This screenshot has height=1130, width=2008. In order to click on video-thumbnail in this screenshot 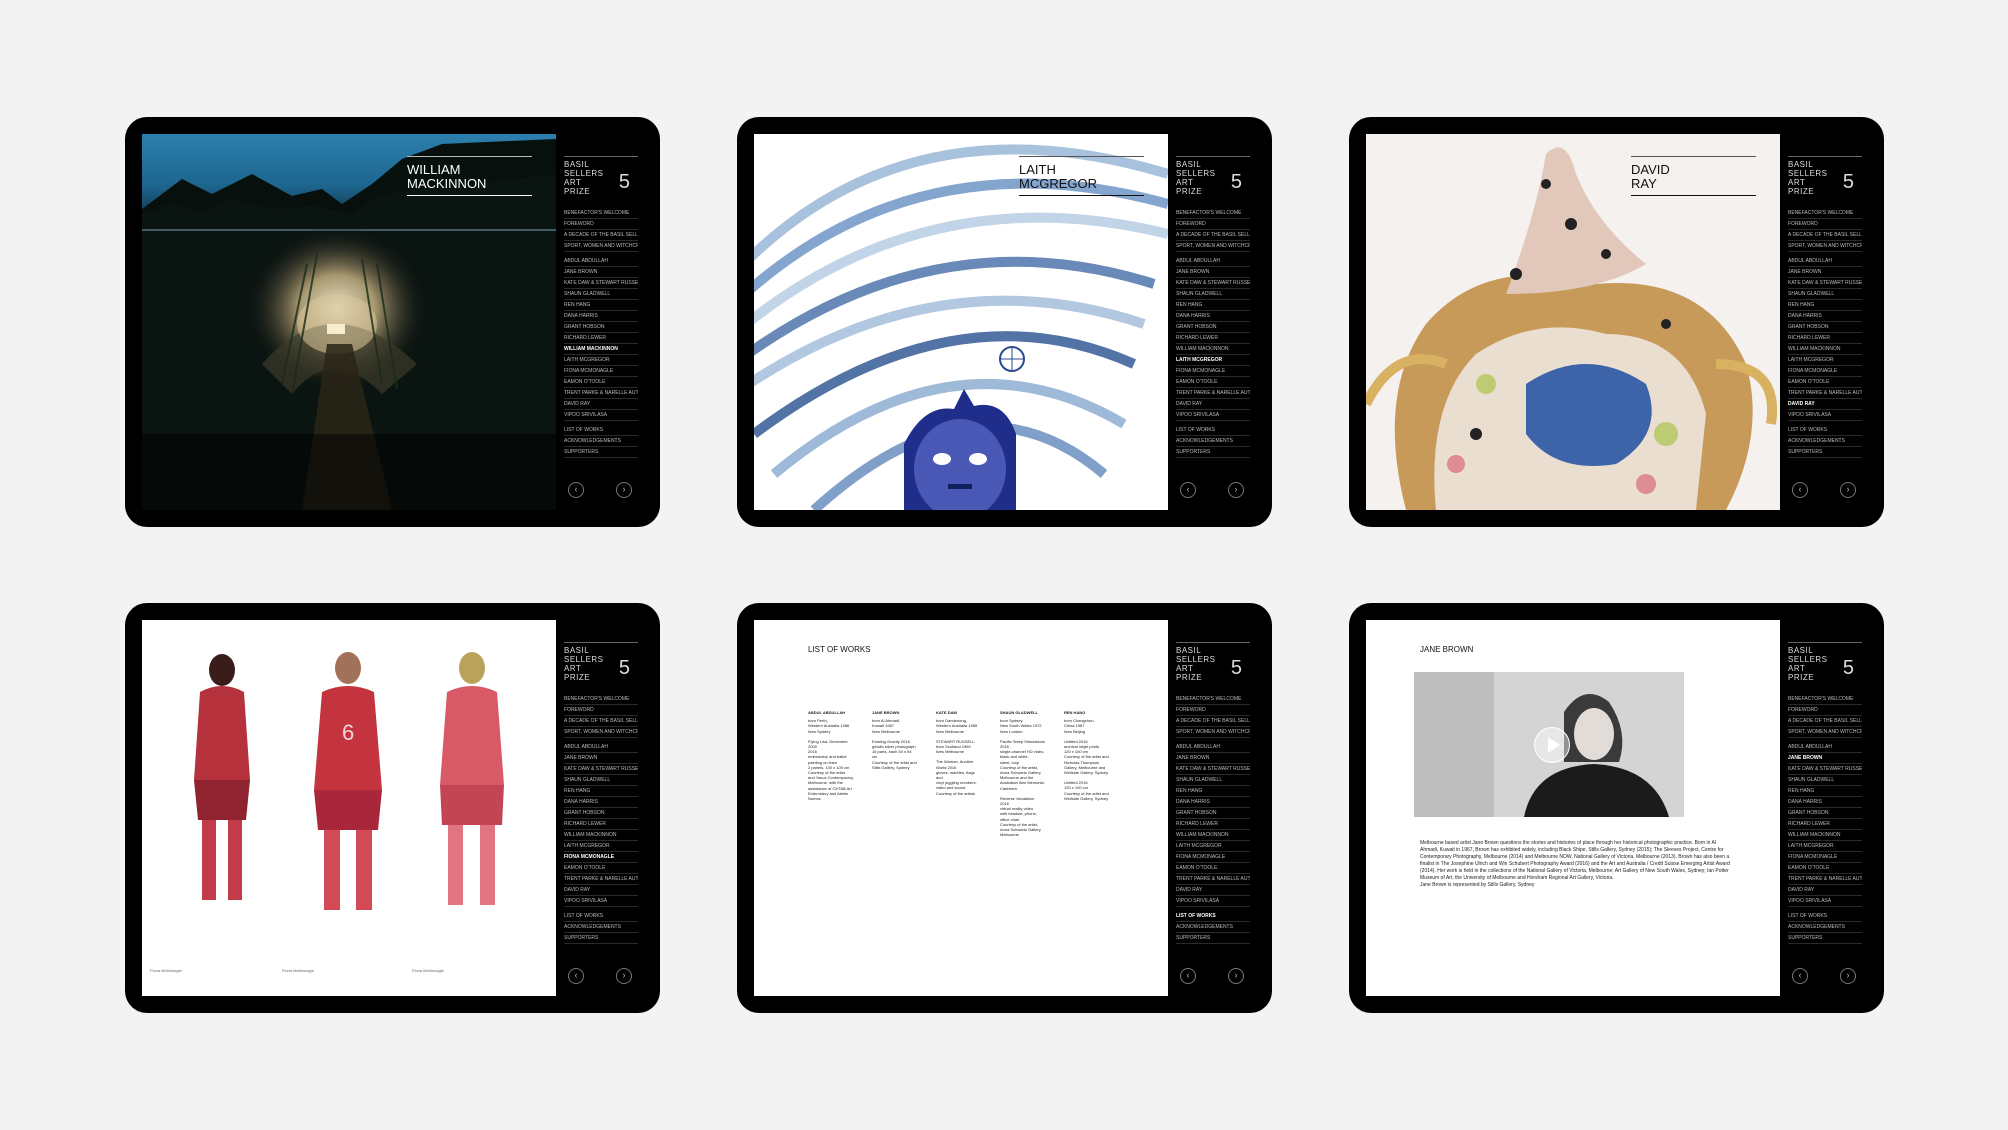, I will do `click(1549, 744)`.